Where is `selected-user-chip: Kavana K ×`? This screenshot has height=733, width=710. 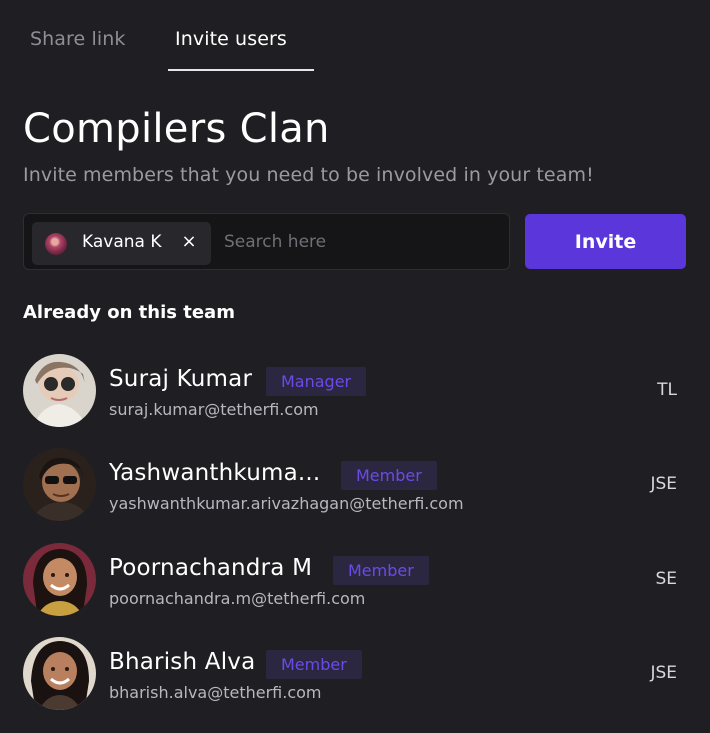 selected-user-chip: Kavana K × is located at coordinates (121, 243).